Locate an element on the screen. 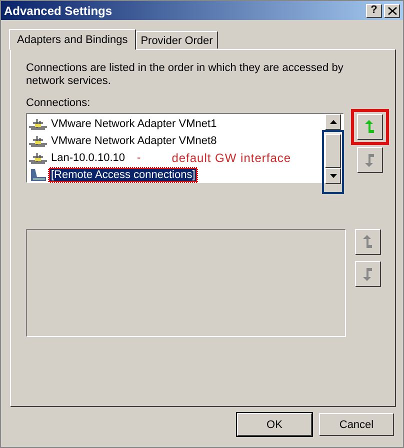  help-button: ? is located at coordinates (374, 11).